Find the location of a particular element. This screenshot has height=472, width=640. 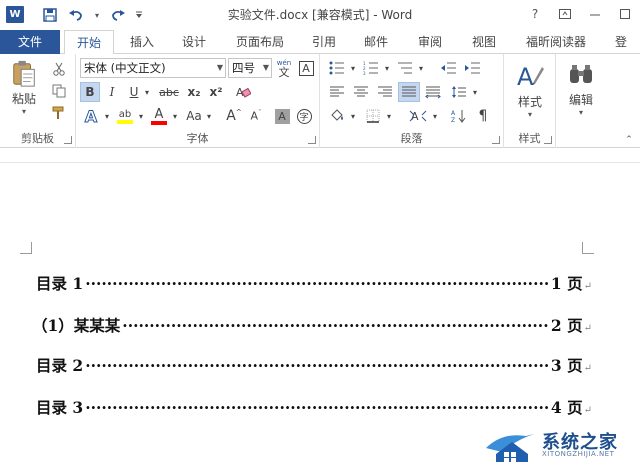

increase-indent-button is located at coordinates (473, 68).